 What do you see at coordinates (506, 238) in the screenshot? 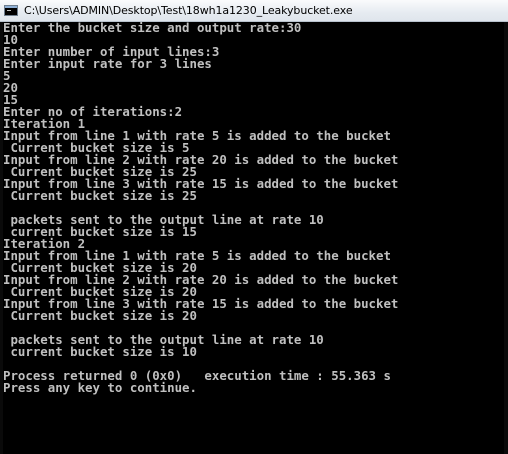
I see `window-right-border` at bounding box center [506, 238].